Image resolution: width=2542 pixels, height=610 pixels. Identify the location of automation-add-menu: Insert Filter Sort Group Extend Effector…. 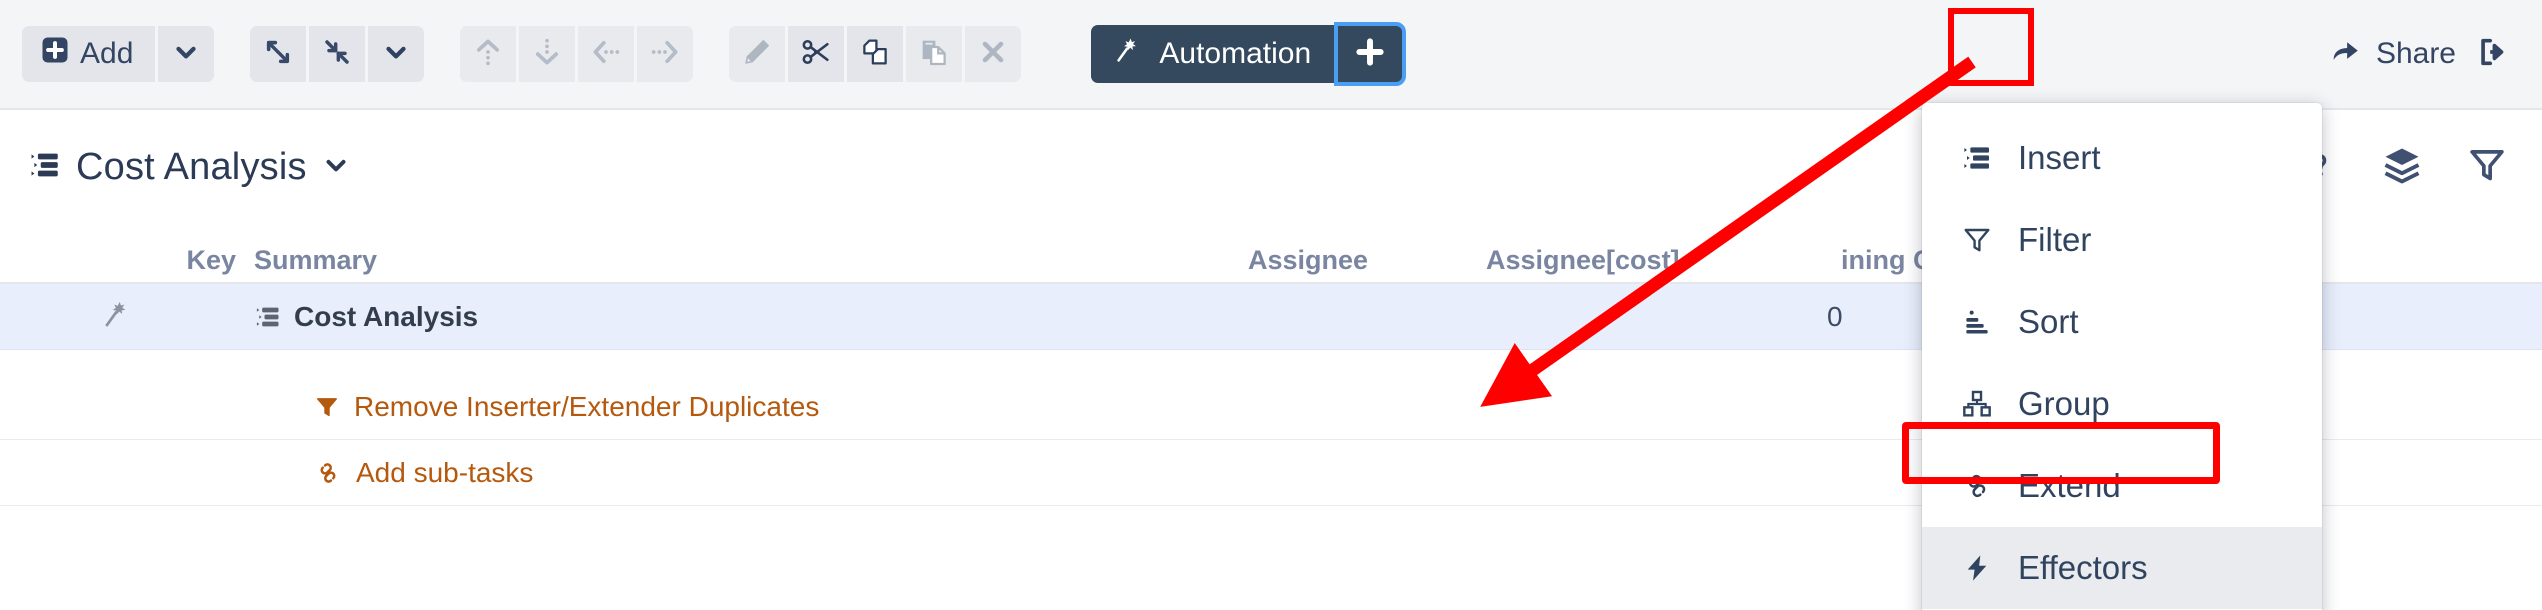
(2122, 356).